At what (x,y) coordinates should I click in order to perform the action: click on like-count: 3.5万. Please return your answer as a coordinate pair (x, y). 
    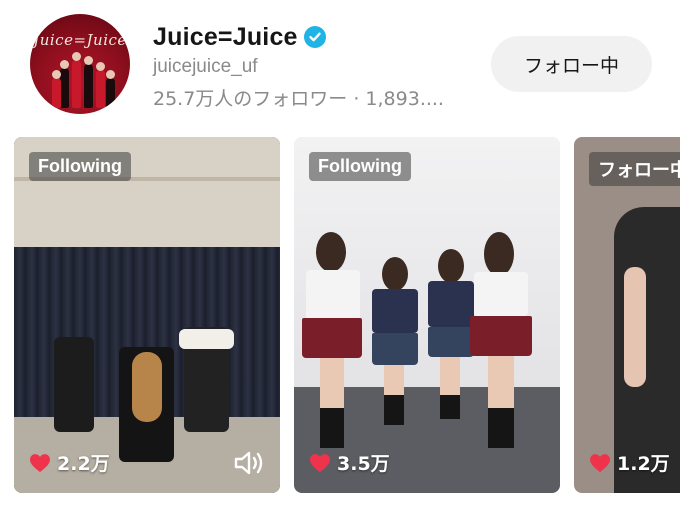
    Looking at the image, I should click on (349, 462).